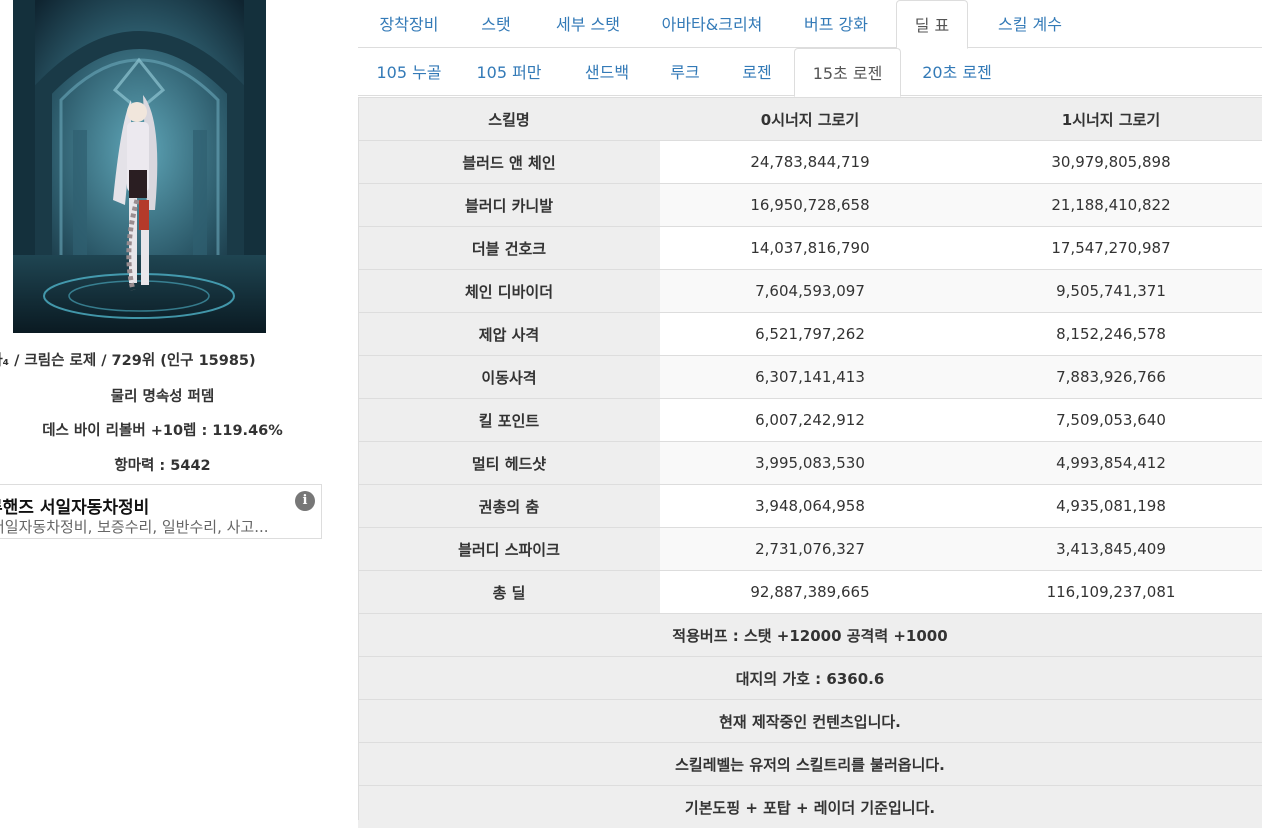 The image size is (1262, 828). Describe the element at coordinates (509, 420) in the screenshot. I see `skill-name-cell: 킬 포인트` at that location.